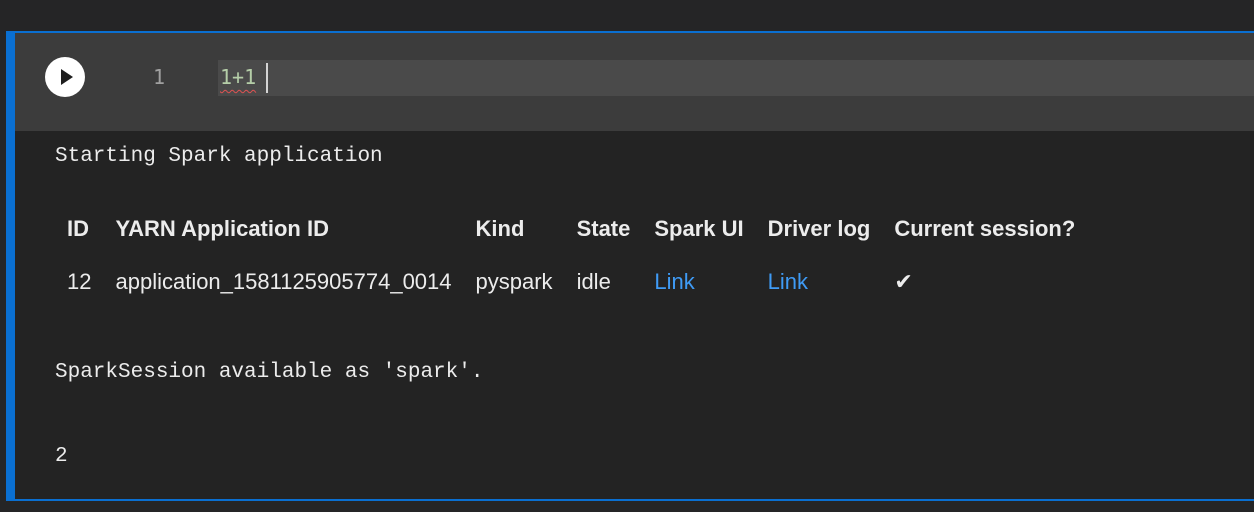 The image size is (1254, 512). I want to click on header-spark-ui: Spark UI, so click(699, 228).